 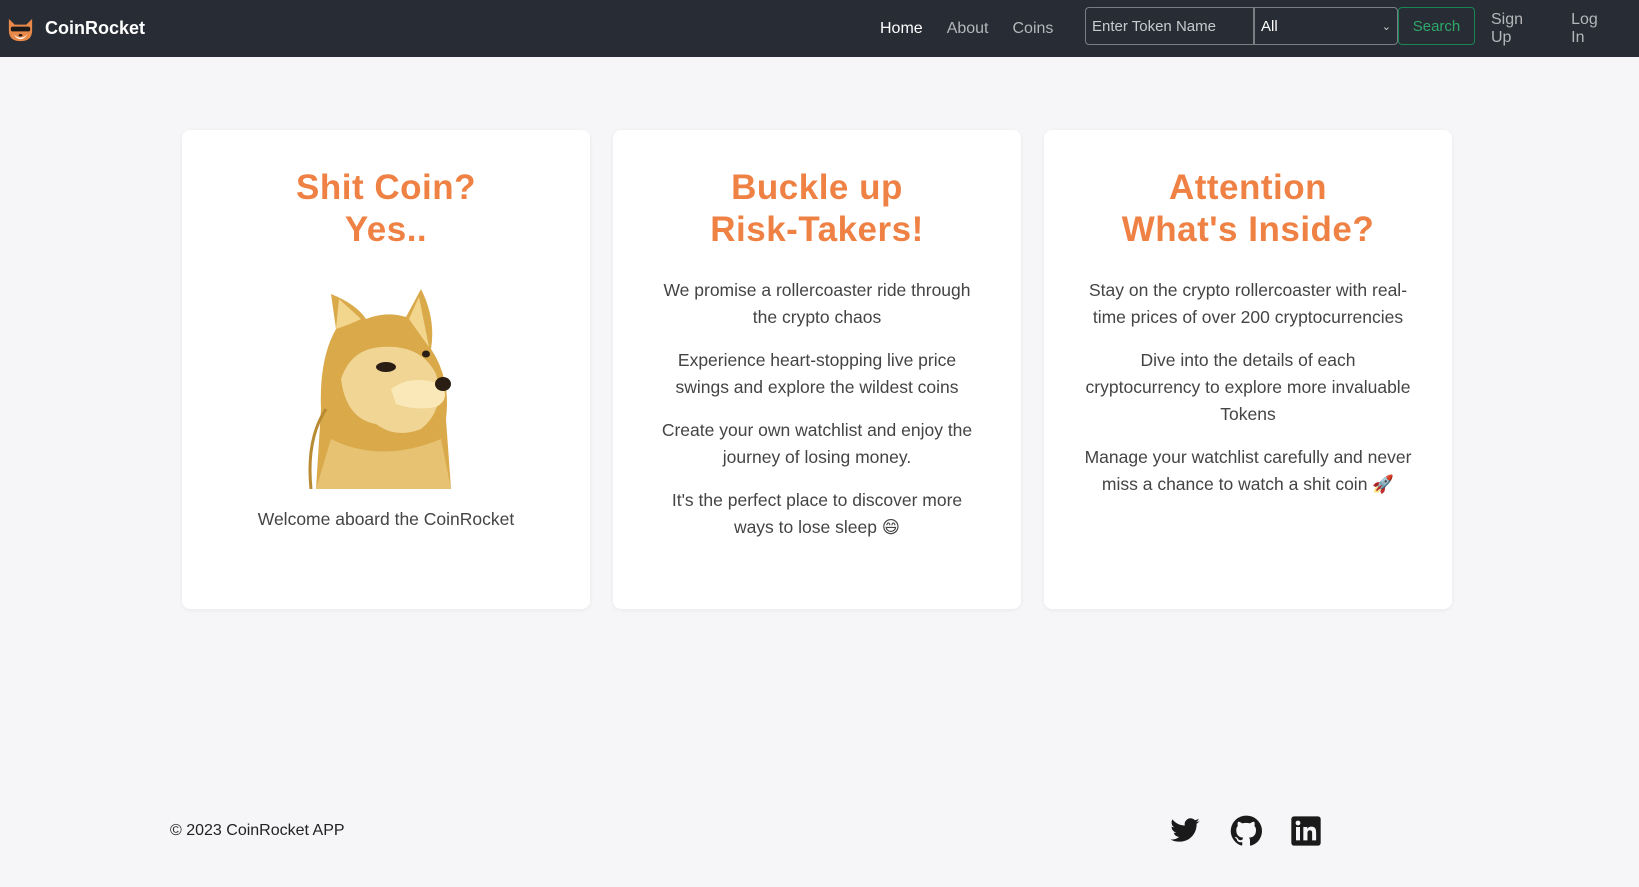 What do you see at coordinates (1306, 831) in the screenshot?
I see `linkedin-icon` at bounding box center [1306, 831].